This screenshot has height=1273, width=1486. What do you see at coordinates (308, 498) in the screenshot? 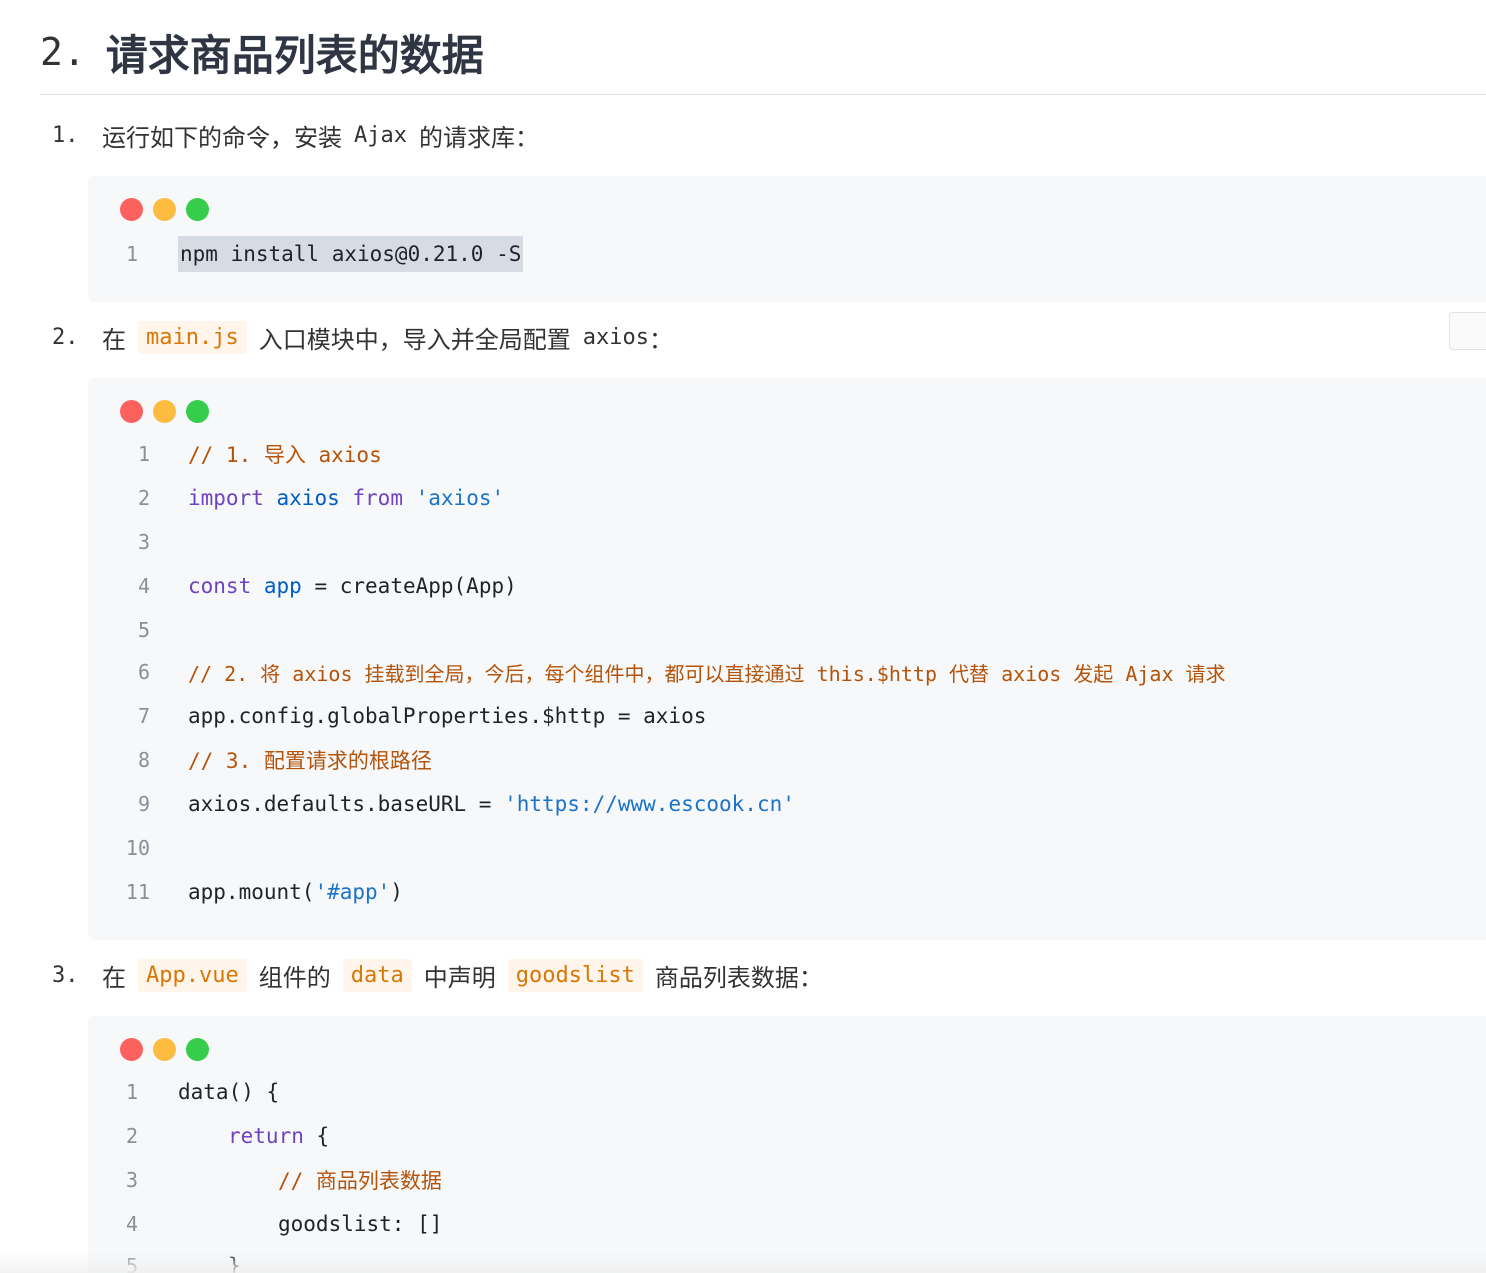
I see `code-identifier: axios` at bounding box center [308, 498].